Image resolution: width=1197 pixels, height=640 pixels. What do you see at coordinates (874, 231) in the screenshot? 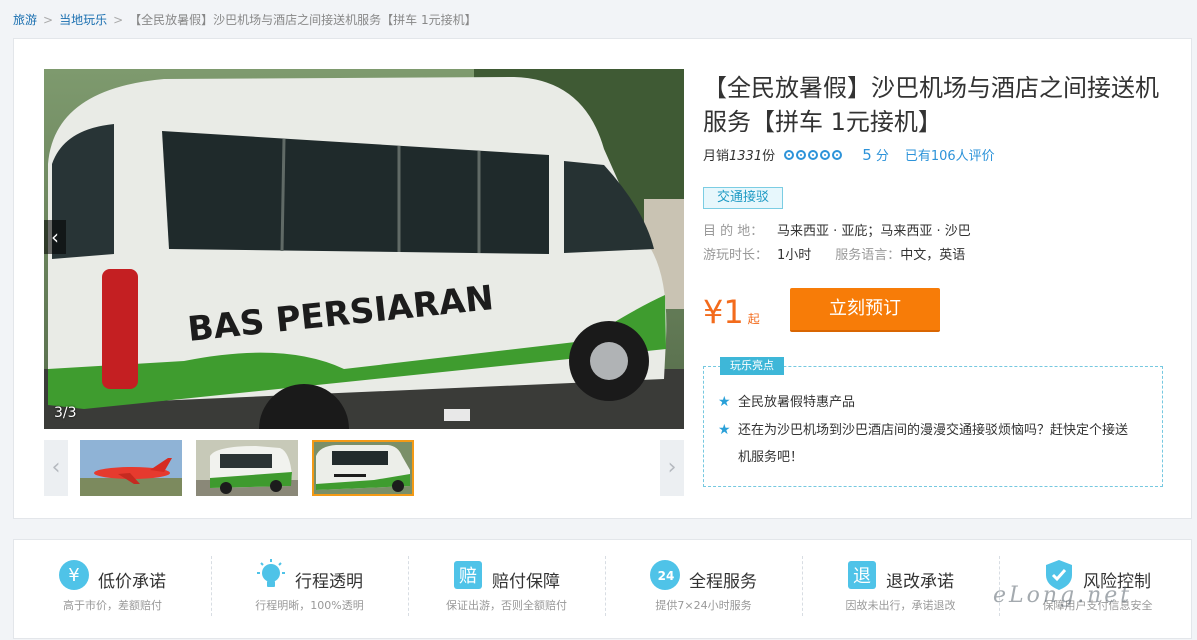
I see `destination-value: 马来西亚 · 亚庇；马来西亚 · 沙巴` at bounding box center [874, 231].